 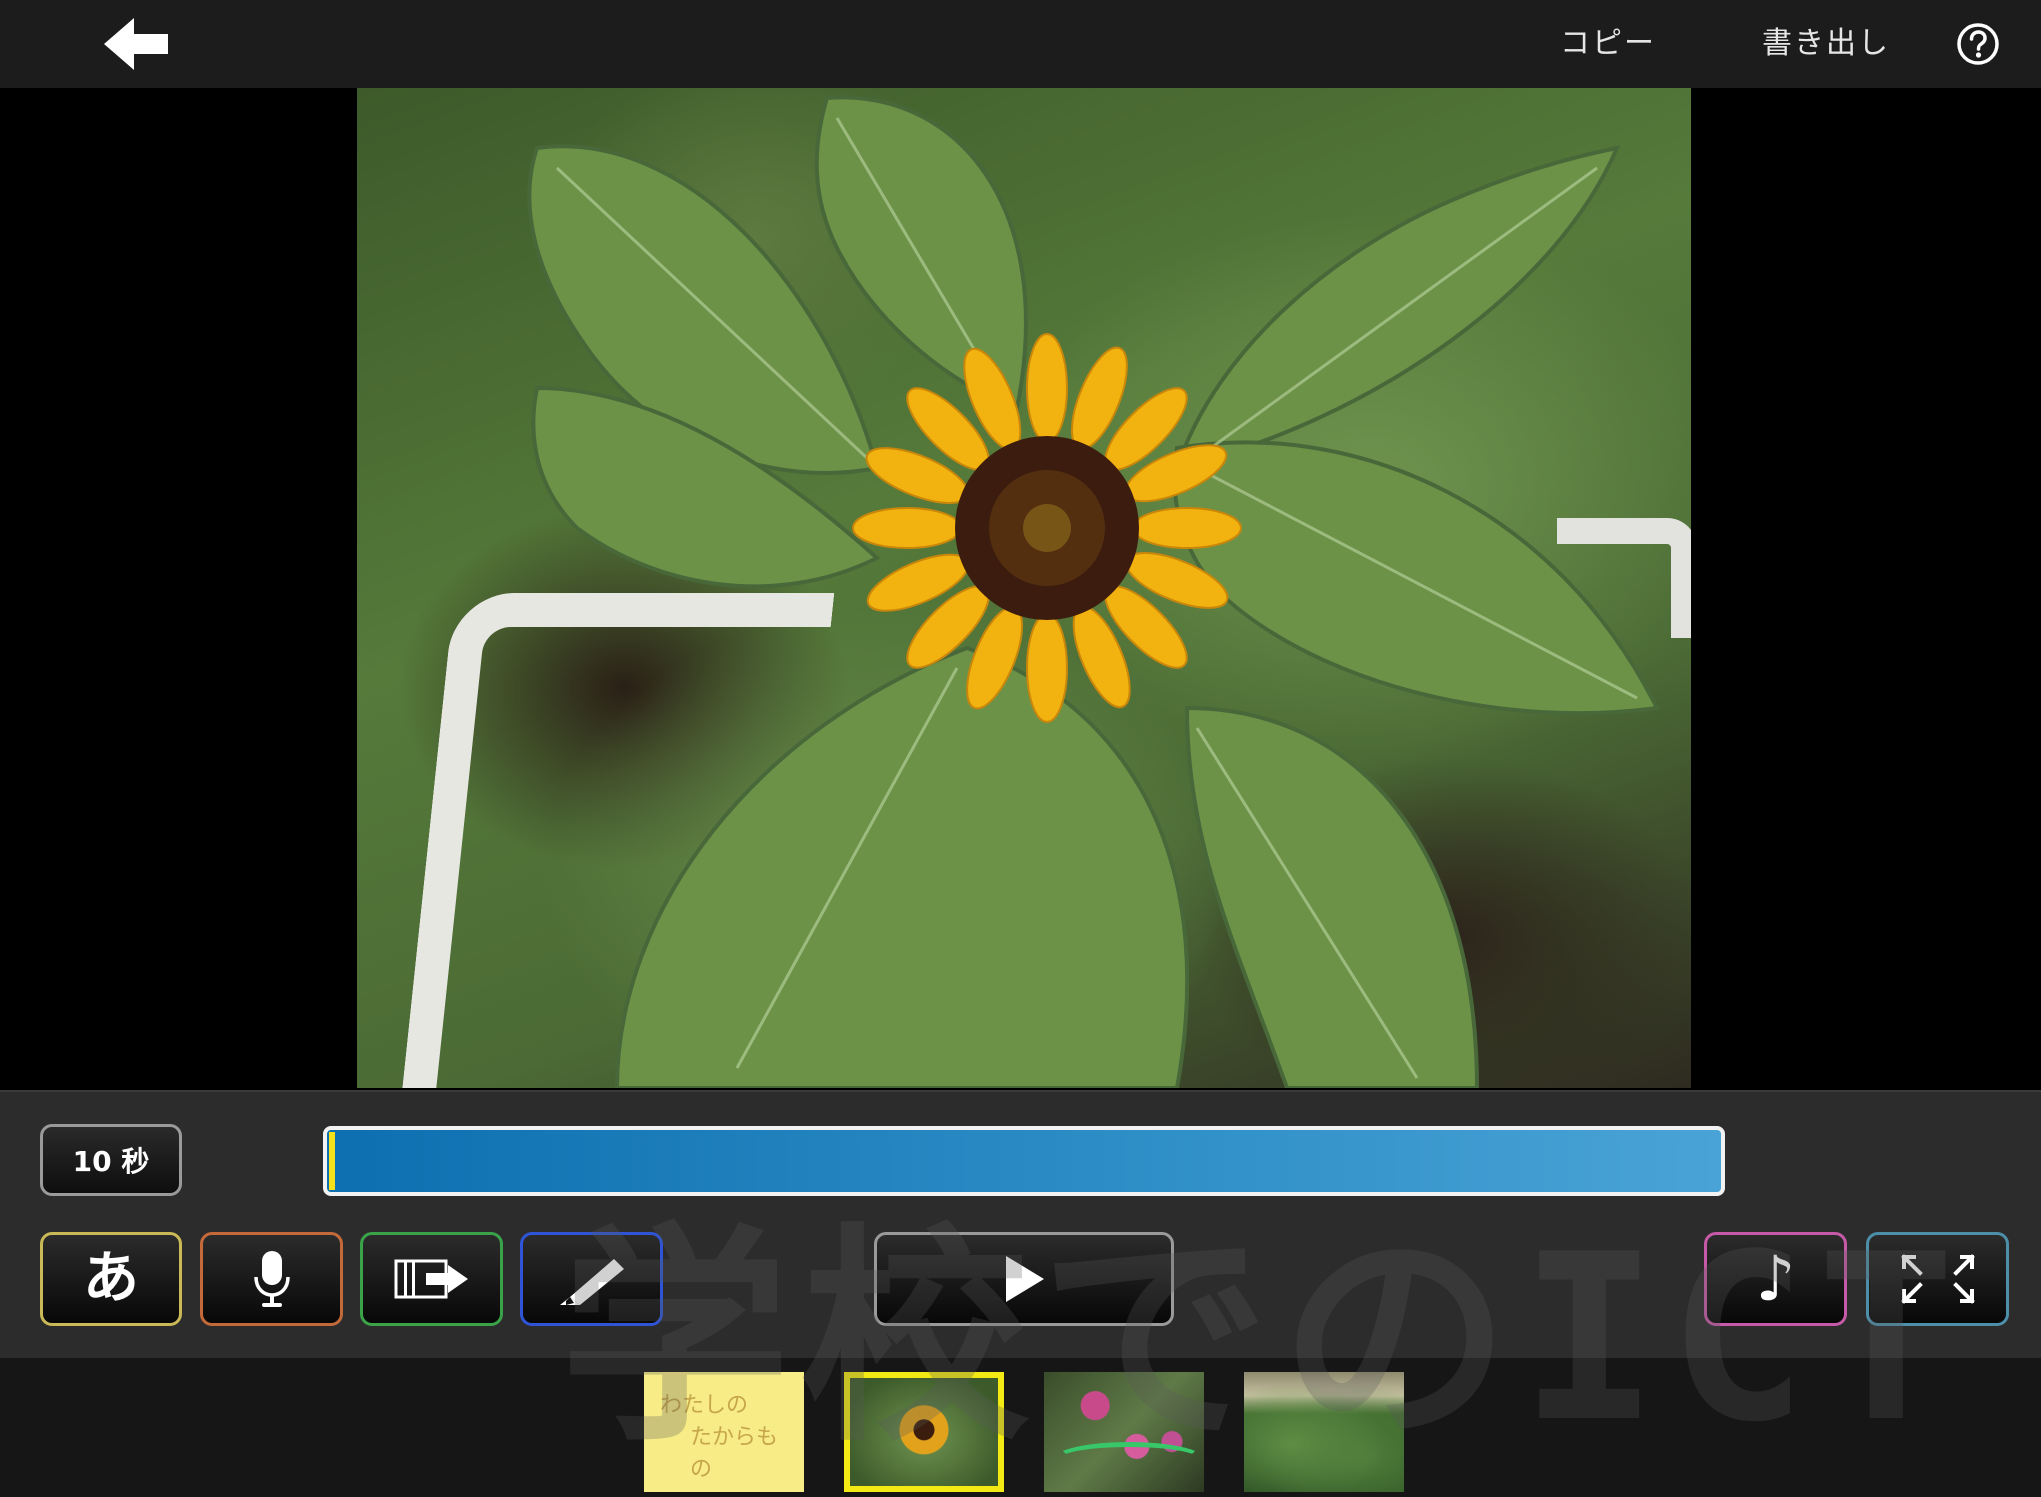 What do you see at coordinates (1324, 1432) in the screenshot?
I see `thumbnail-field` at bounding box center [1324, 1432].